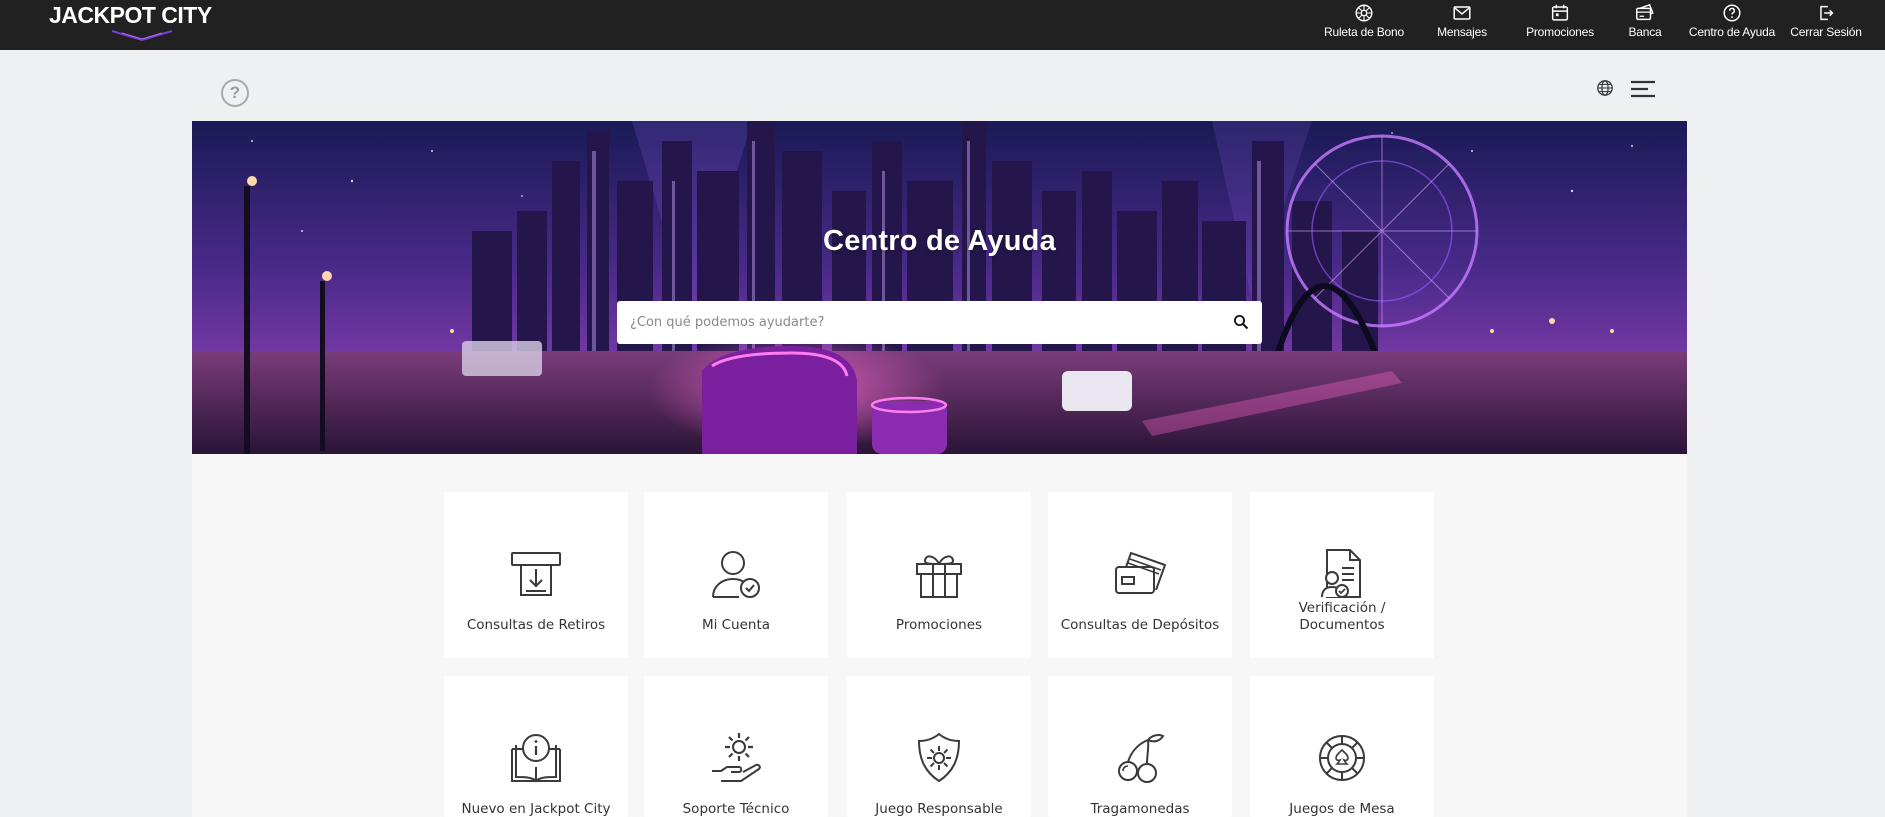 This screenshot has width=1885, height=817. Describe the element at coordinates (939, 809) in the screenshot. I see `category-label: Juego Responsable` at that location.